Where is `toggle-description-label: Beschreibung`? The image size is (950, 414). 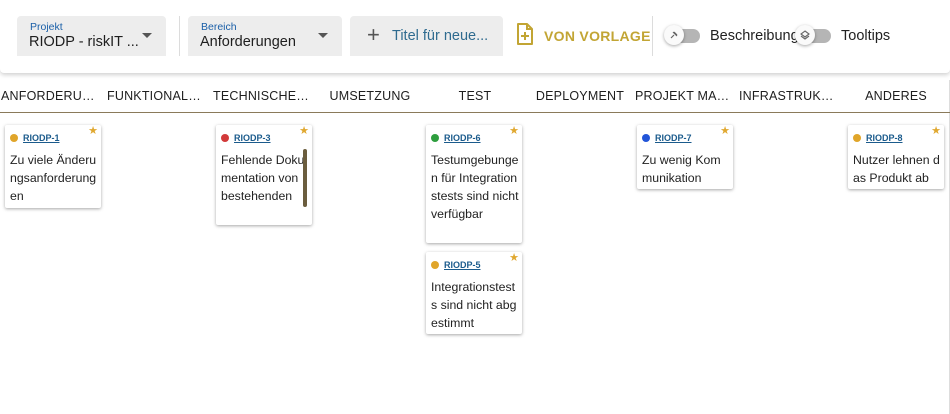
toggle-description-label: Beschreibung is located at coordinates (754, 36).